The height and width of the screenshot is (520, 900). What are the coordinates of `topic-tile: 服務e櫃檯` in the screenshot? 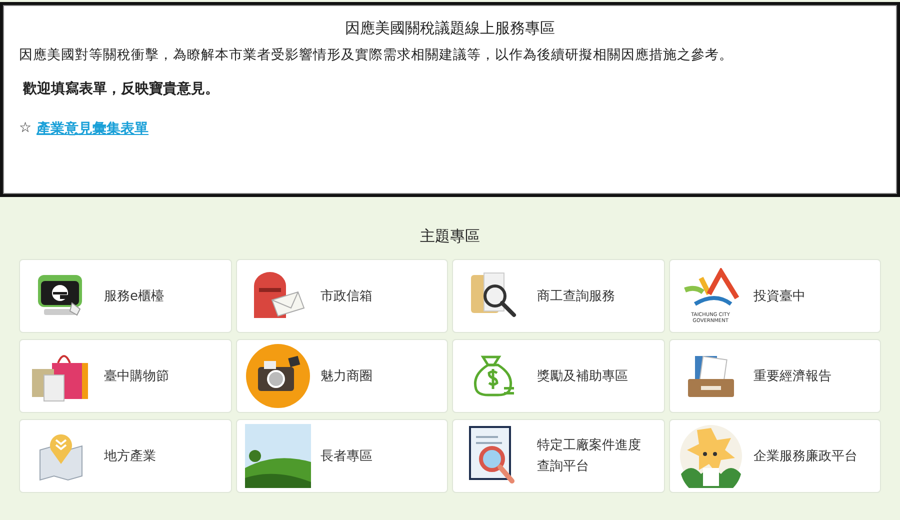 It's located at (125, 296).